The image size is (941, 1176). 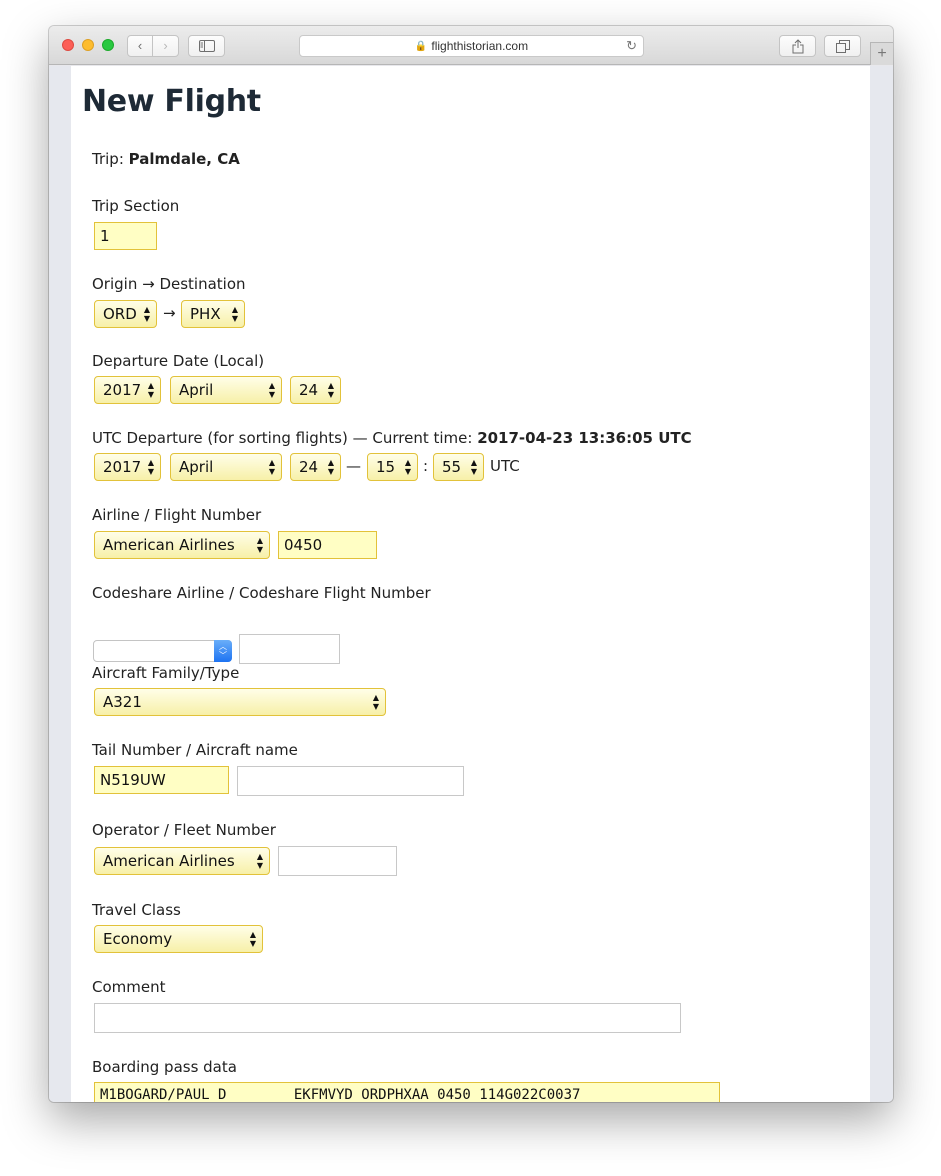 I want to click on utc-year-select: 2017 ▲ ▼, so click(x=127, y=467).